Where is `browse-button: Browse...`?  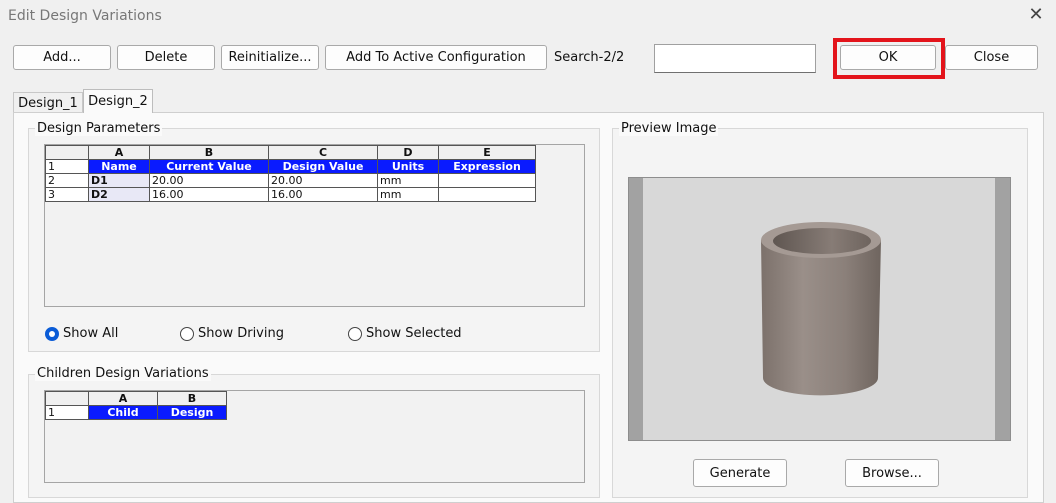
browse-button: Browse... is located at coordinates (892, 473).